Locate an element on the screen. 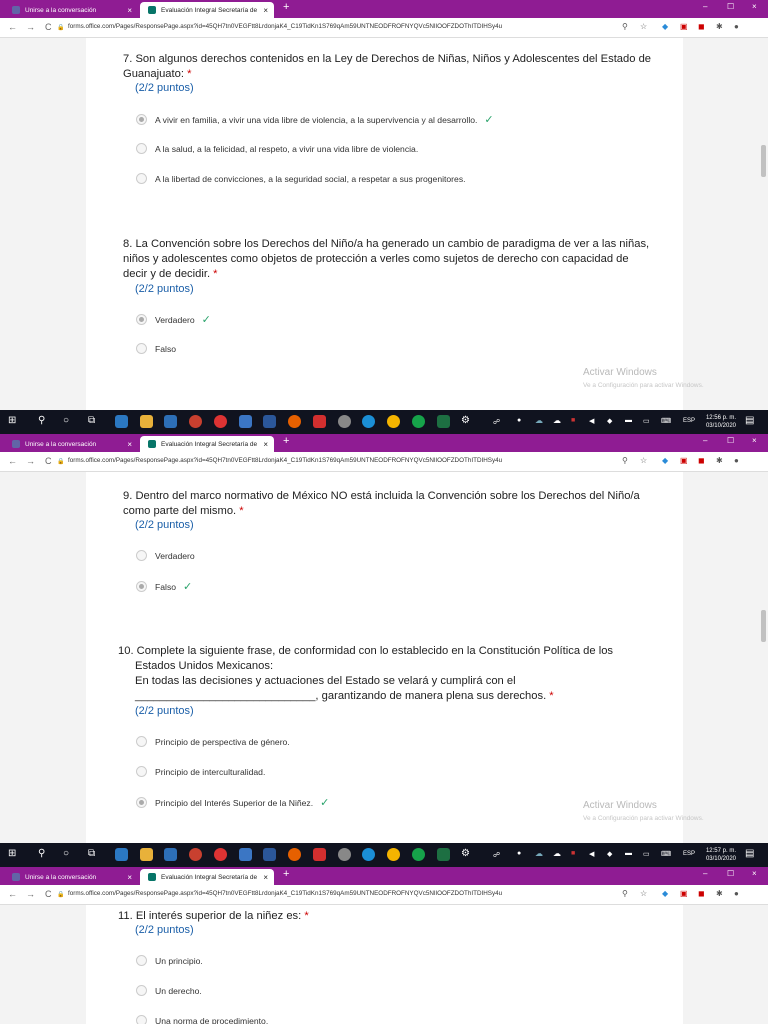  notifications-icon: ▤ is located at coordinates (749, 853).